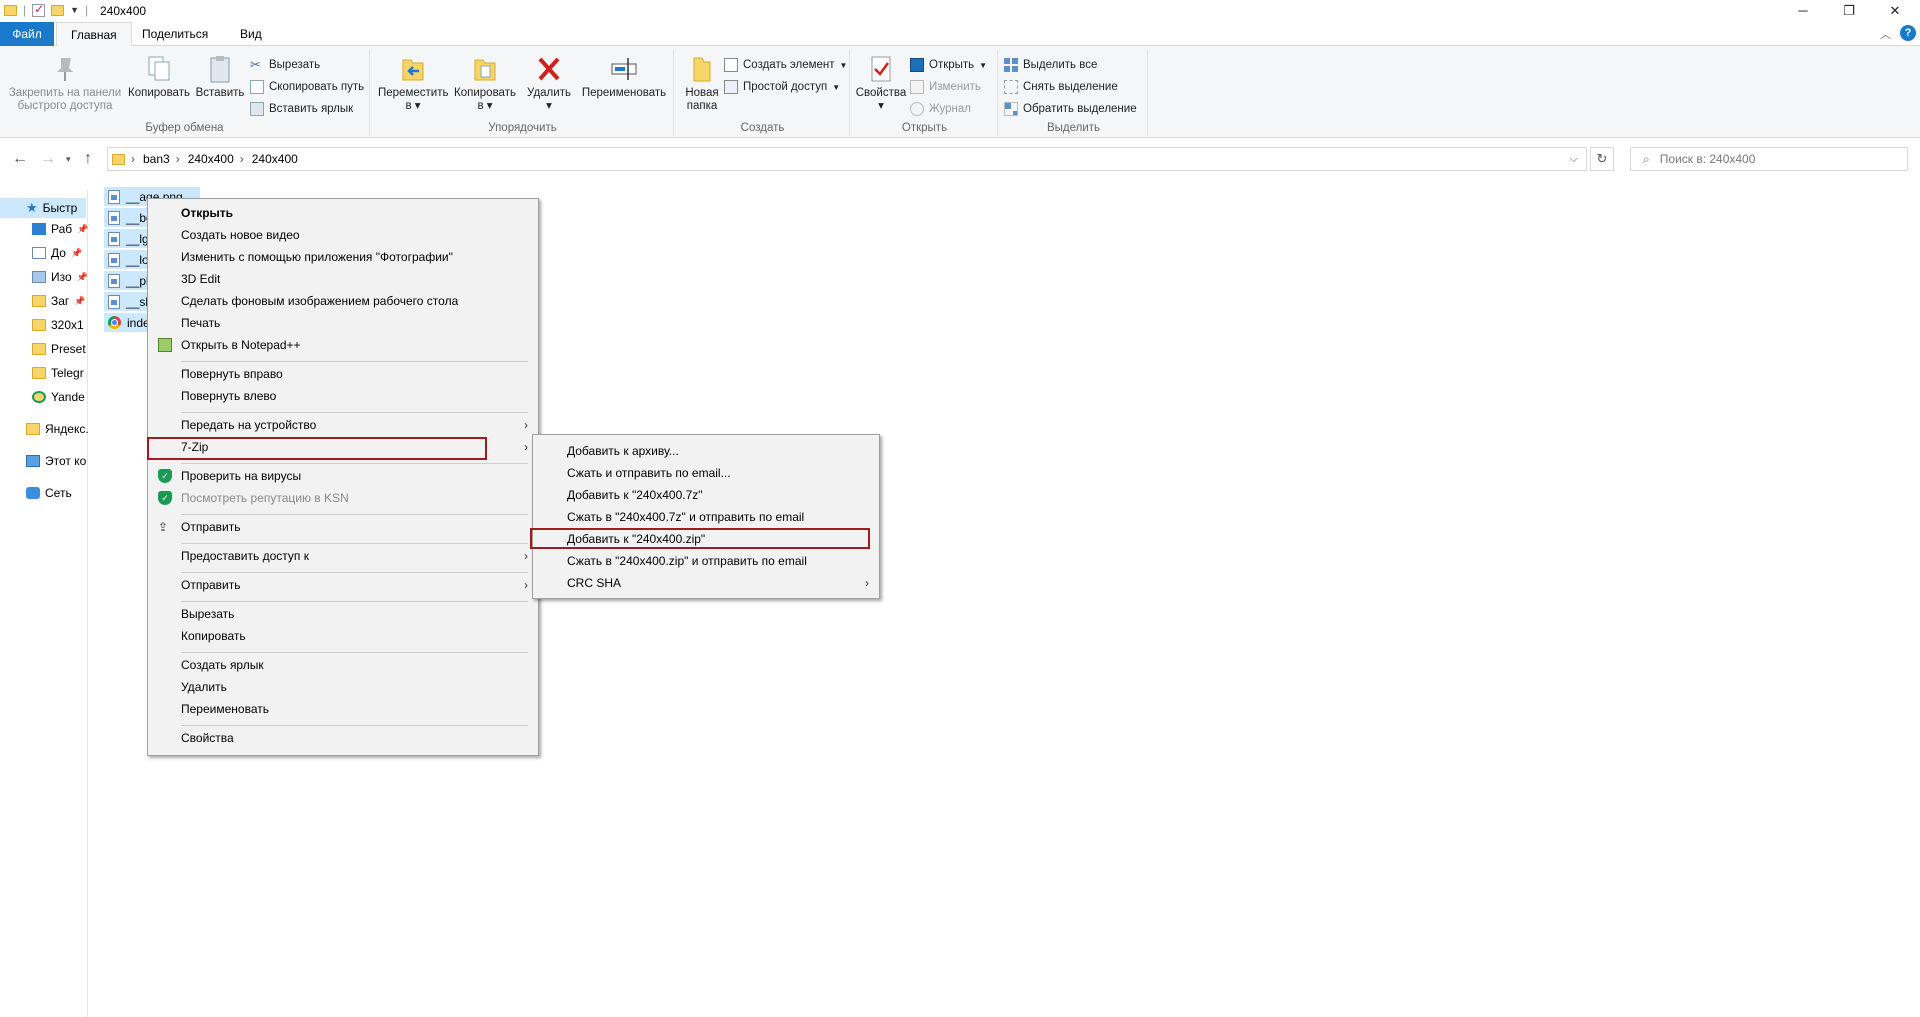 The width and height of the screenshot is (1920, 1017). What do you see at coordinates (731, 65) in the screenshot?
I see `new-item-icon` at bounding box center [731, 65].